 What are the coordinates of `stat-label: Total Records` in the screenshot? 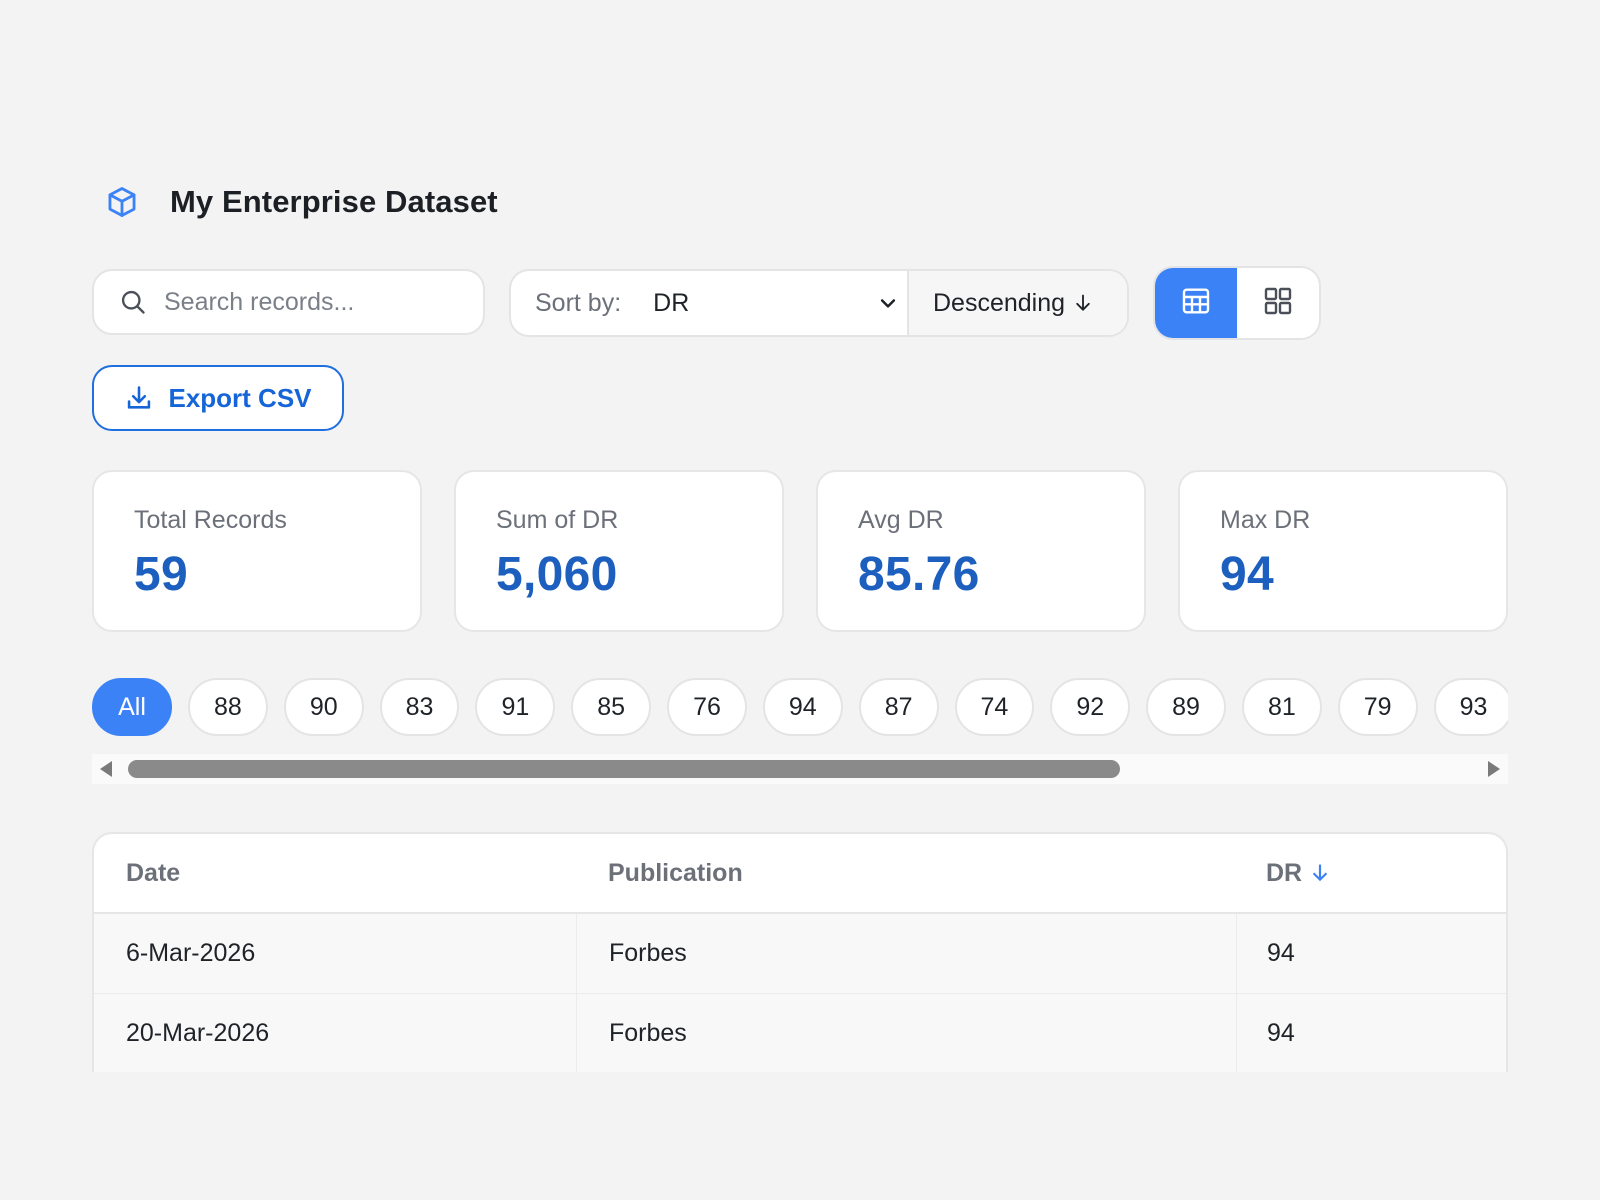 It's located at (210, 520).